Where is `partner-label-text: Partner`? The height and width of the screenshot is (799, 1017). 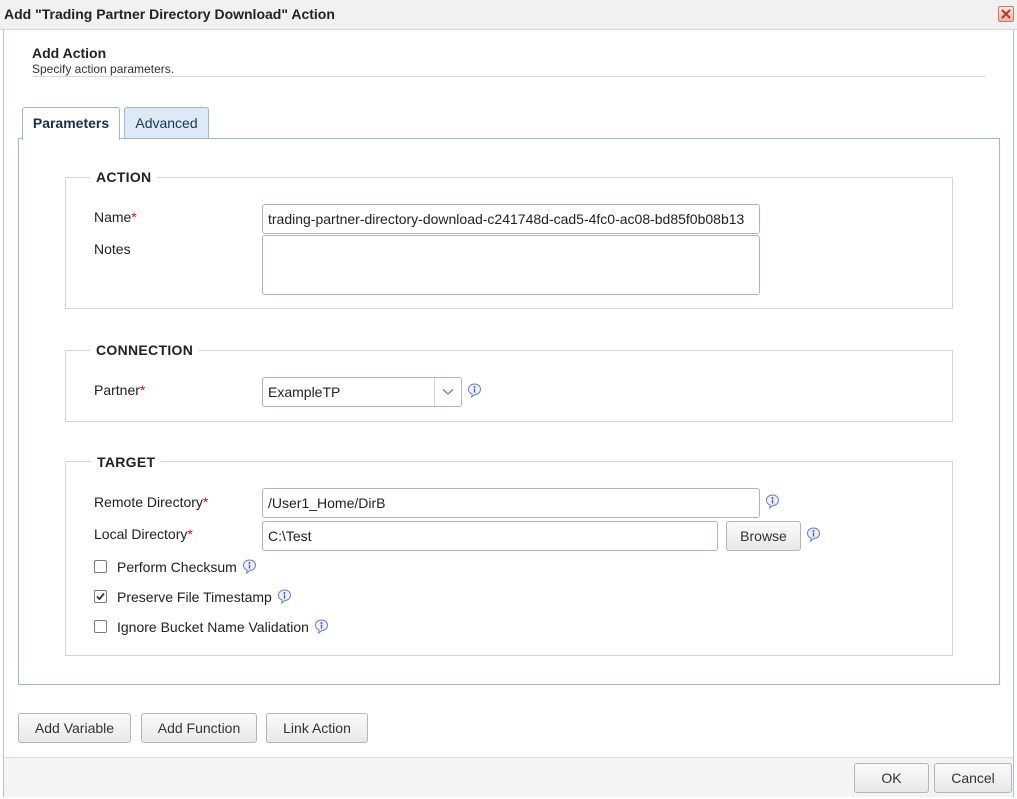
partner-label-text: Partner is located at coordinates (117, 390).